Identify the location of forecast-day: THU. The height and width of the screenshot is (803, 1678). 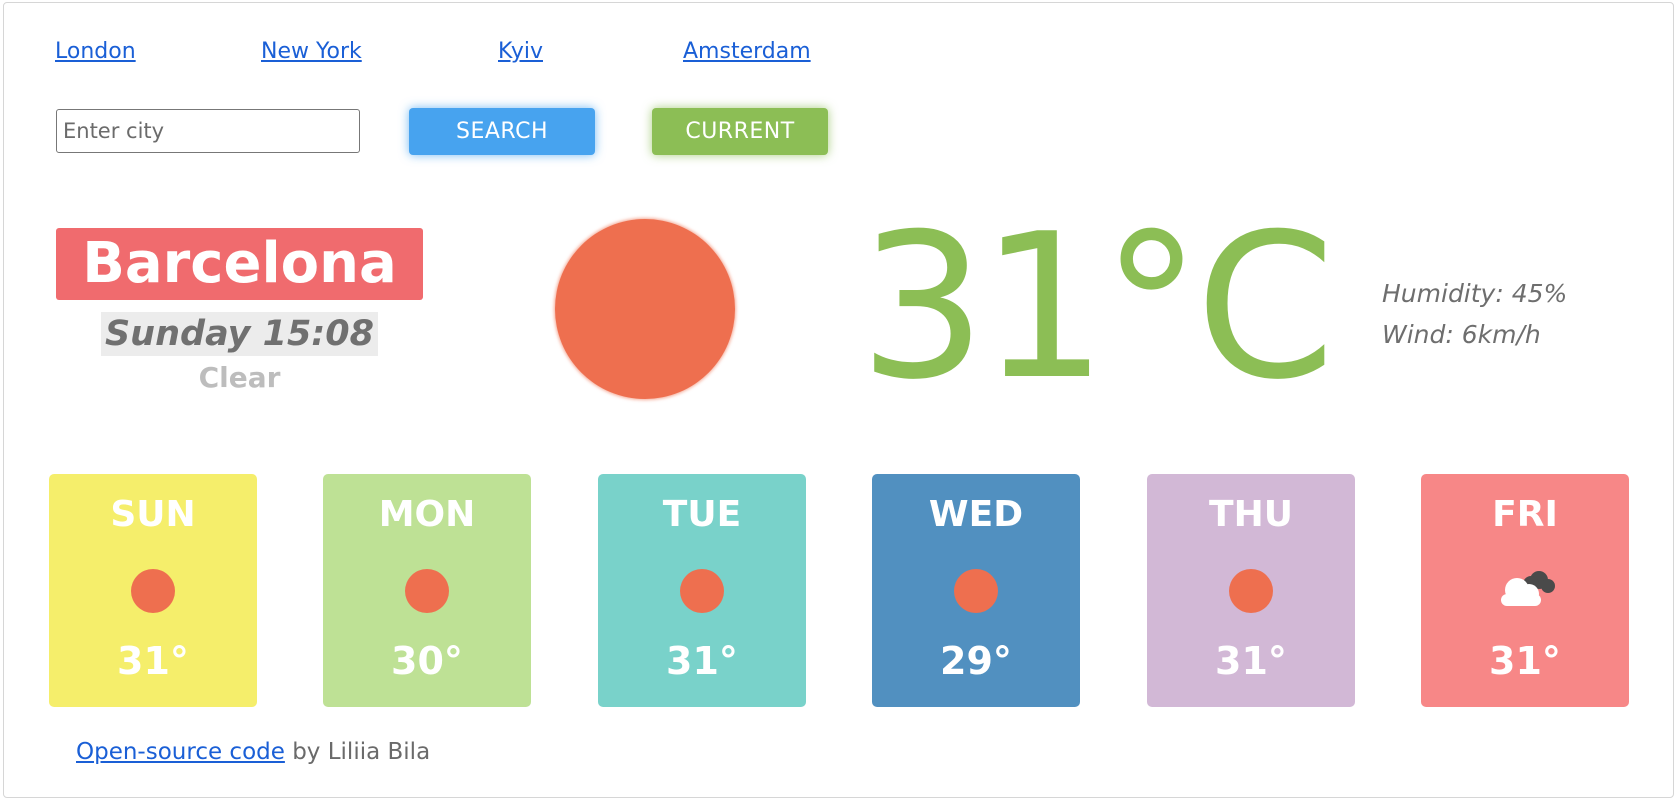
(1251, 514).